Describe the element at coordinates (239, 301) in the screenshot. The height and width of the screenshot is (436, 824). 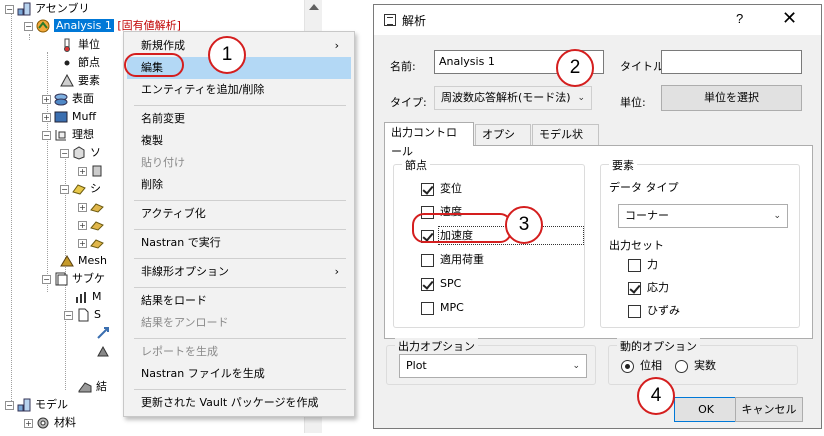
I see `menu-item-load-results: 結果をロード` at that location.